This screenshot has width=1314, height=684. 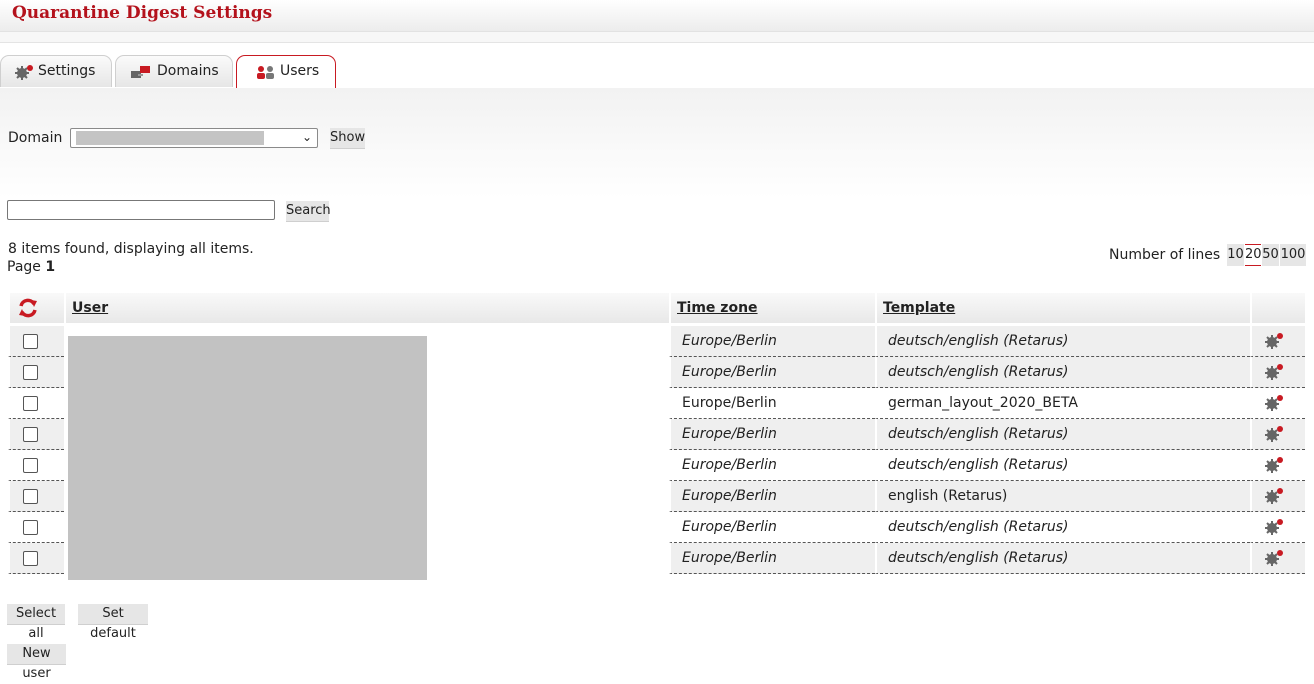 What do you see at coordinates (142, 13) in the screenshot?
I see `page-title: Quarantine Digest Settings` at bounding box center [142, 13].